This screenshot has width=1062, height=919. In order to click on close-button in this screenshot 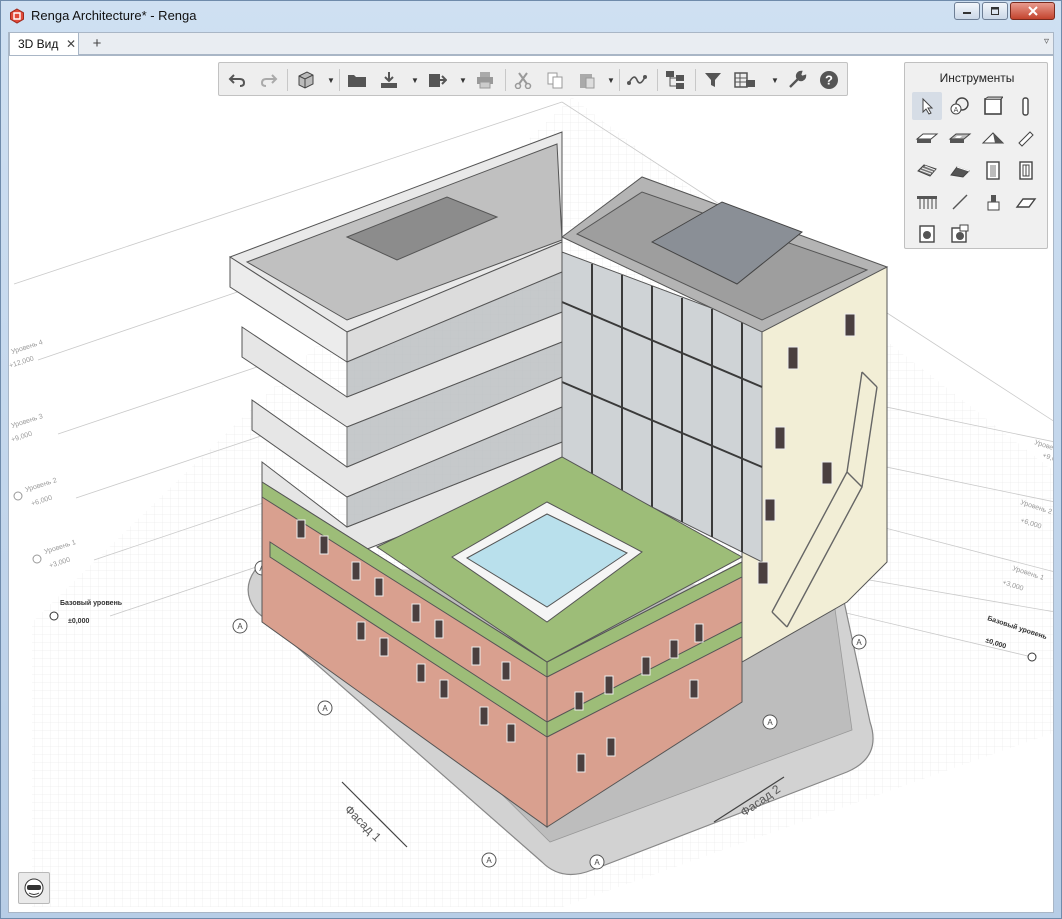, I will do `click(1032, 11)`.